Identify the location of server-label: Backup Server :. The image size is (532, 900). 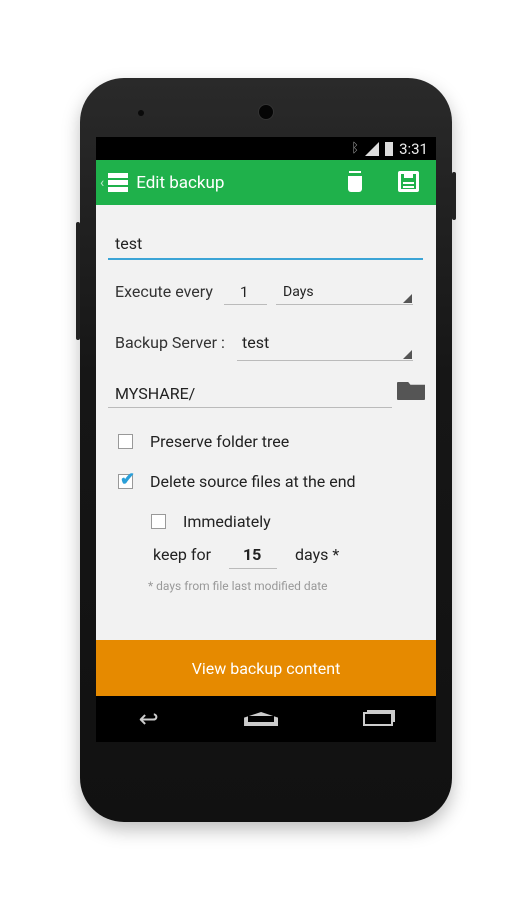
(170, 342).